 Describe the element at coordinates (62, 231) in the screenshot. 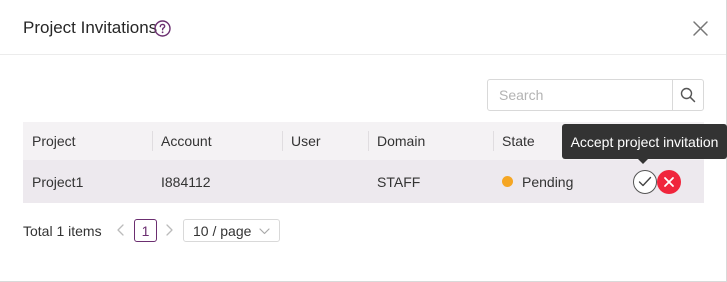

I see `total-items-label: Total 1 items` at that location.